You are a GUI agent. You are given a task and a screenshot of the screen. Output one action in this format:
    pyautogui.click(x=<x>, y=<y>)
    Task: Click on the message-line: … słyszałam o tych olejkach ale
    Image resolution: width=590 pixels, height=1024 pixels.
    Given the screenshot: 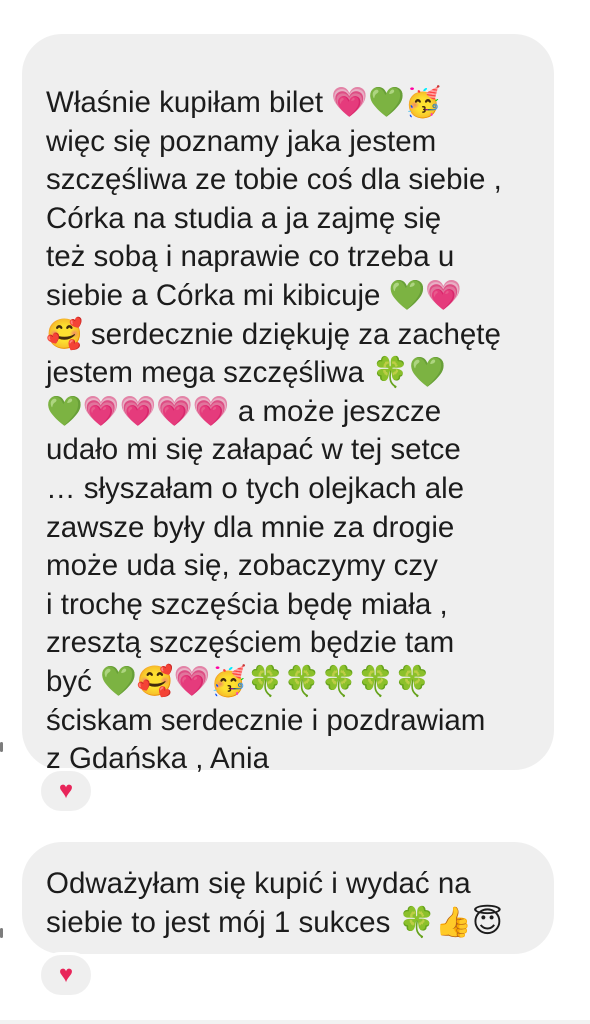 What is the action you would take?
    pyautogui.click(x=255, y=488)
    